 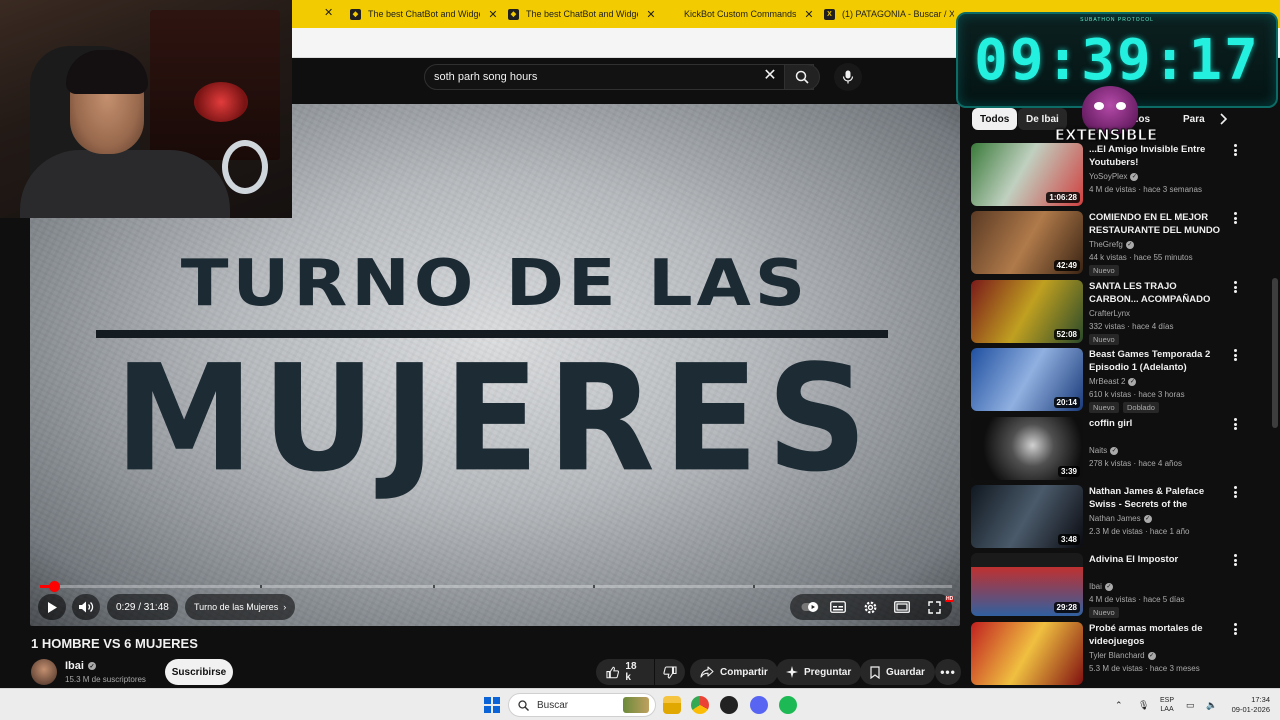 What do you see at coordinates (770, 76) in the screenshot?
I see `clear-search-icon: ✕` at bounding box center [770, 76].